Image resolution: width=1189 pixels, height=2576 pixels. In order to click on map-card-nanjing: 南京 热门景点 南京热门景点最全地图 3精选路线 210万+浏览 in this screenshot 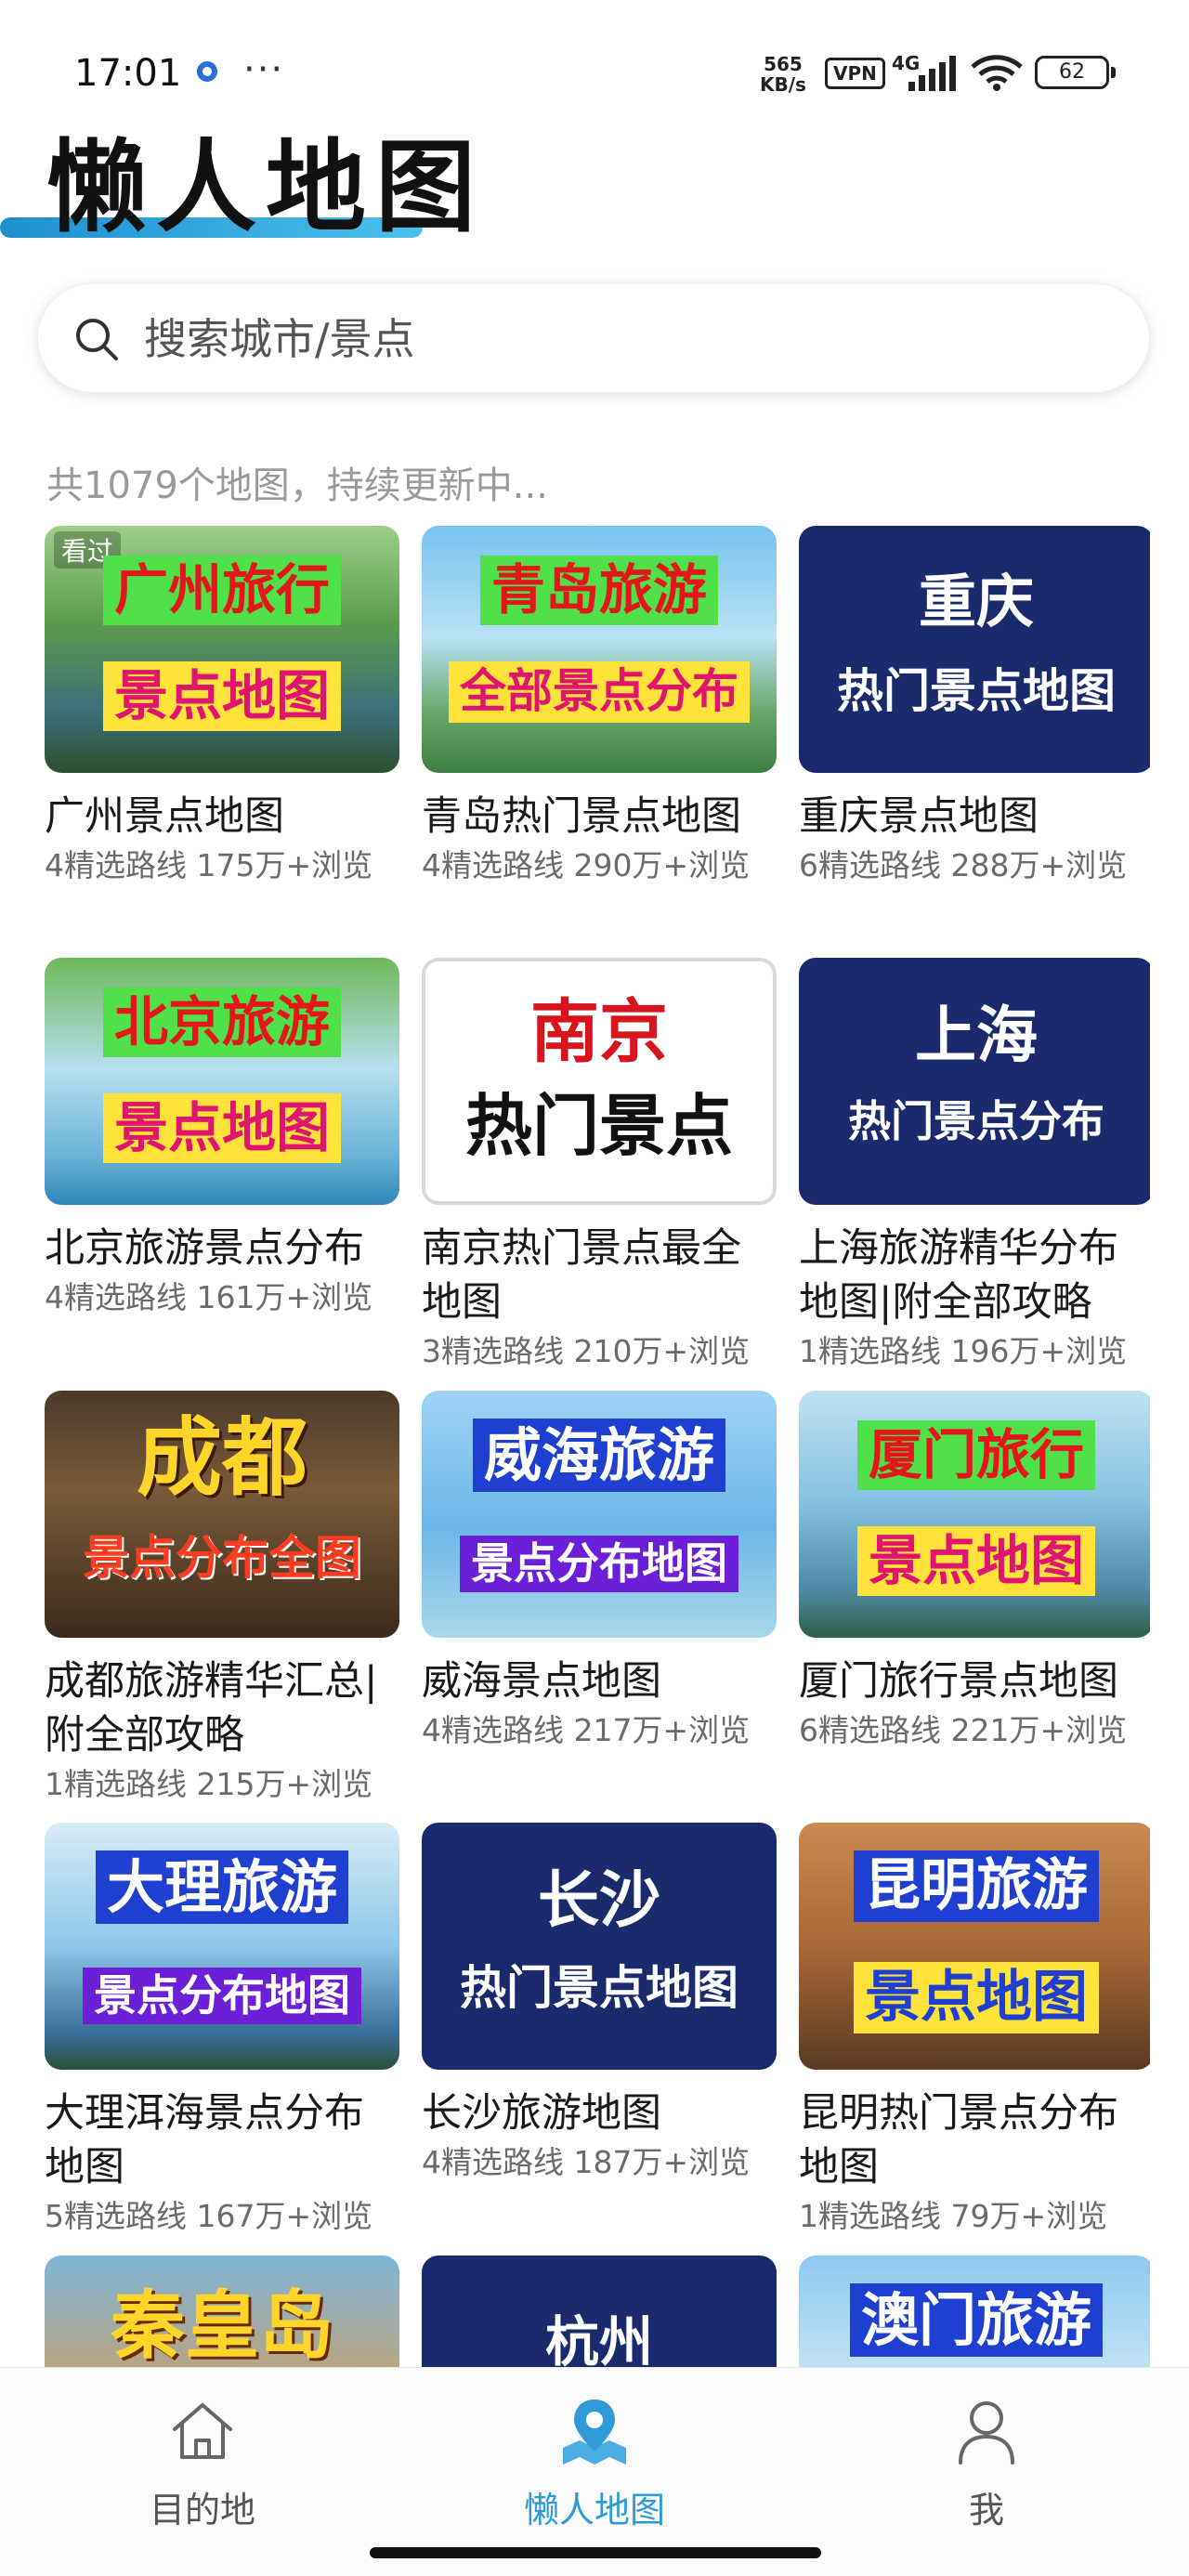, I will do `click(599, 1165)`.